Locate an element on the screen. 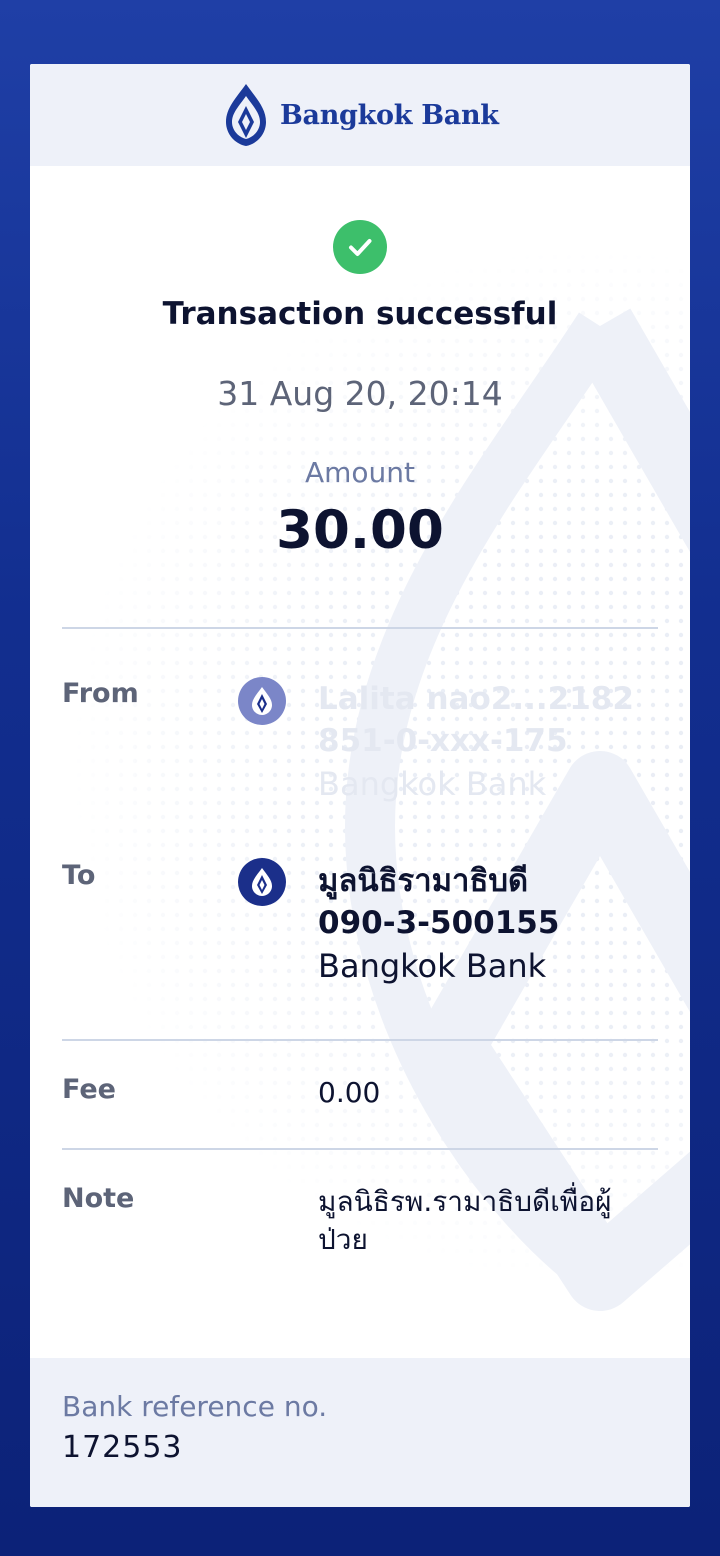 This screenshot has width=720, height=1556. from-bank-name: Bangkok Bank is located at coordinates (432, 784).